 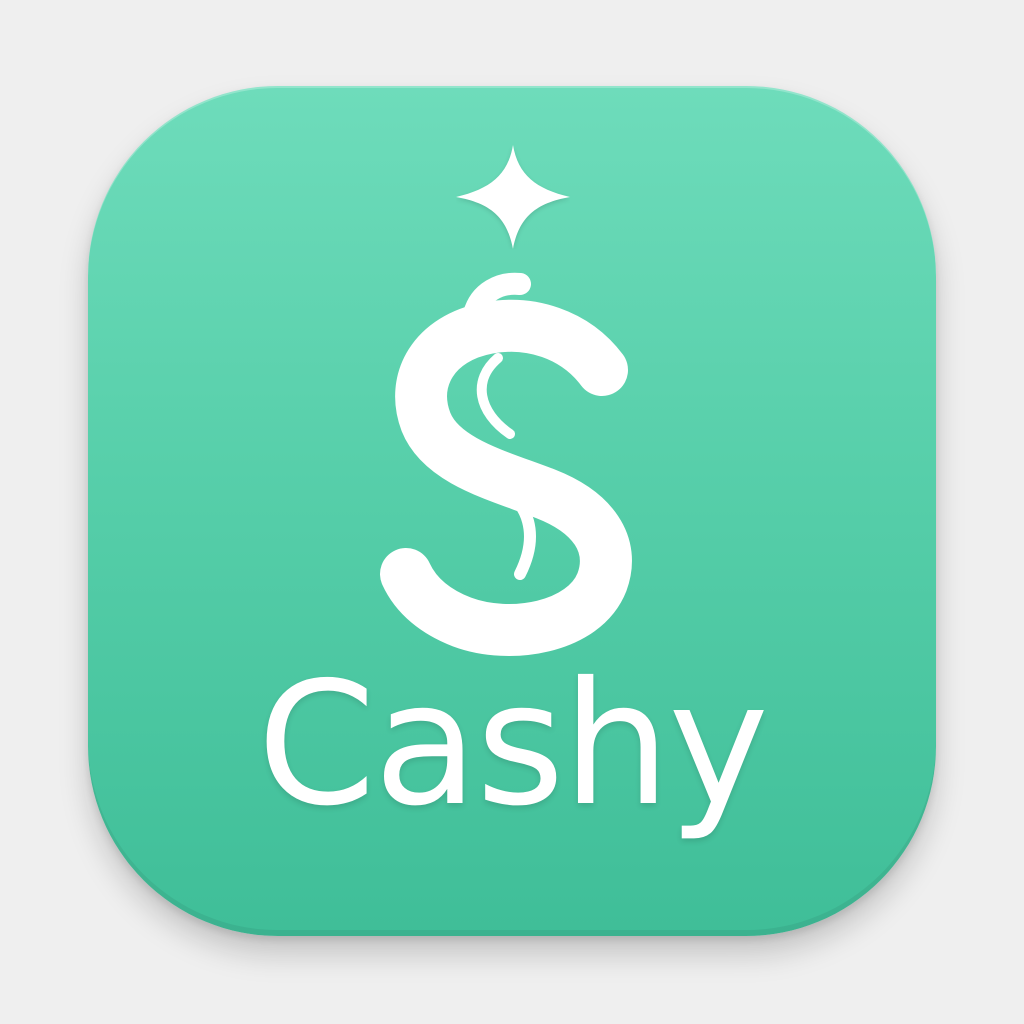 I want to click on dollar-sign-icon, so click(x=506, y=464).